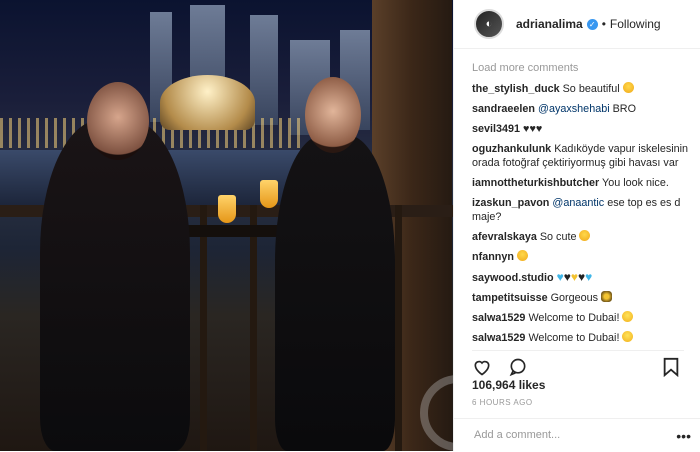 This screenshot has height=452, width=700. I want to click on comment-text: So cute, so click(558, 237).